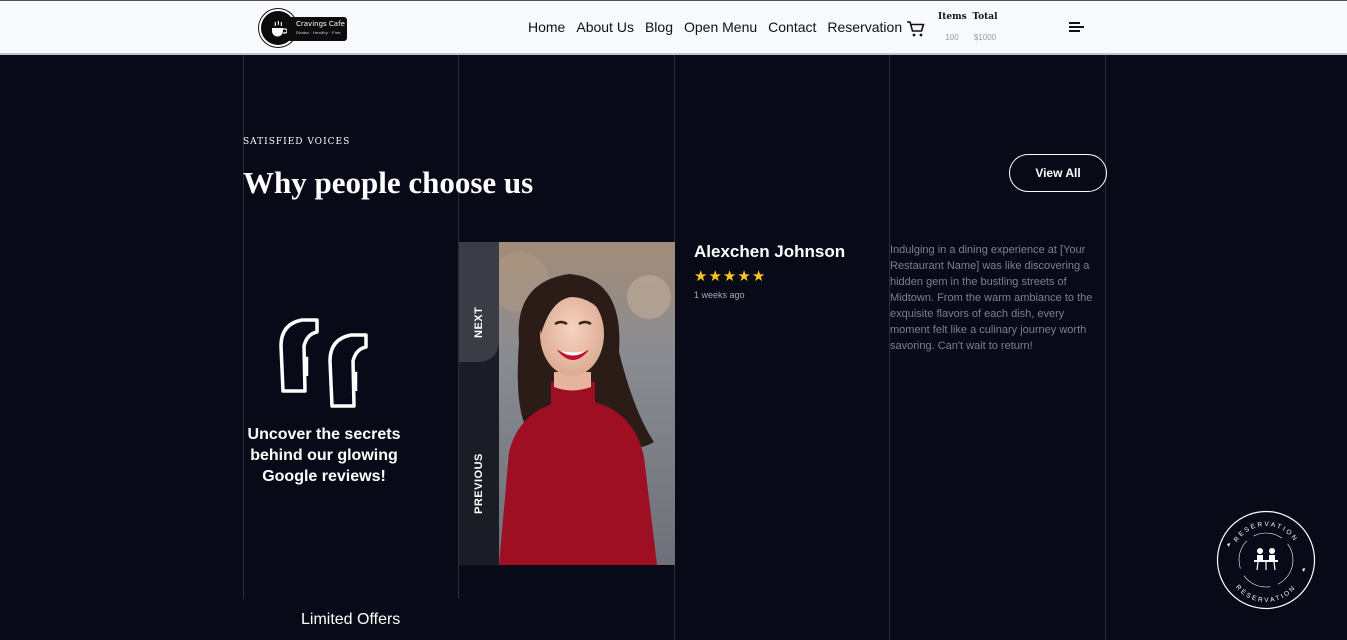 The width and height of the screenshot is (1347, 640). What do you see at coordinates (985, 27) in the screenshot?
I see `cart-total-summary: Total $1000` at bounding box center [985, 27].